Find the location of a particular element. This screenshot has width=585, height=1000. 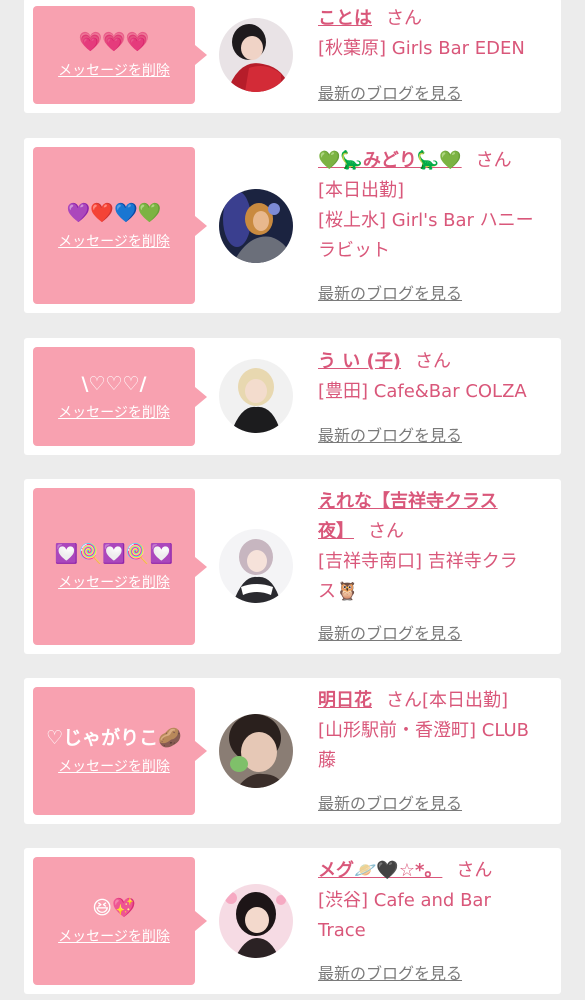

cast-name-link: メグ🪐🖤☆*。 is located at coordinates (380, 870).